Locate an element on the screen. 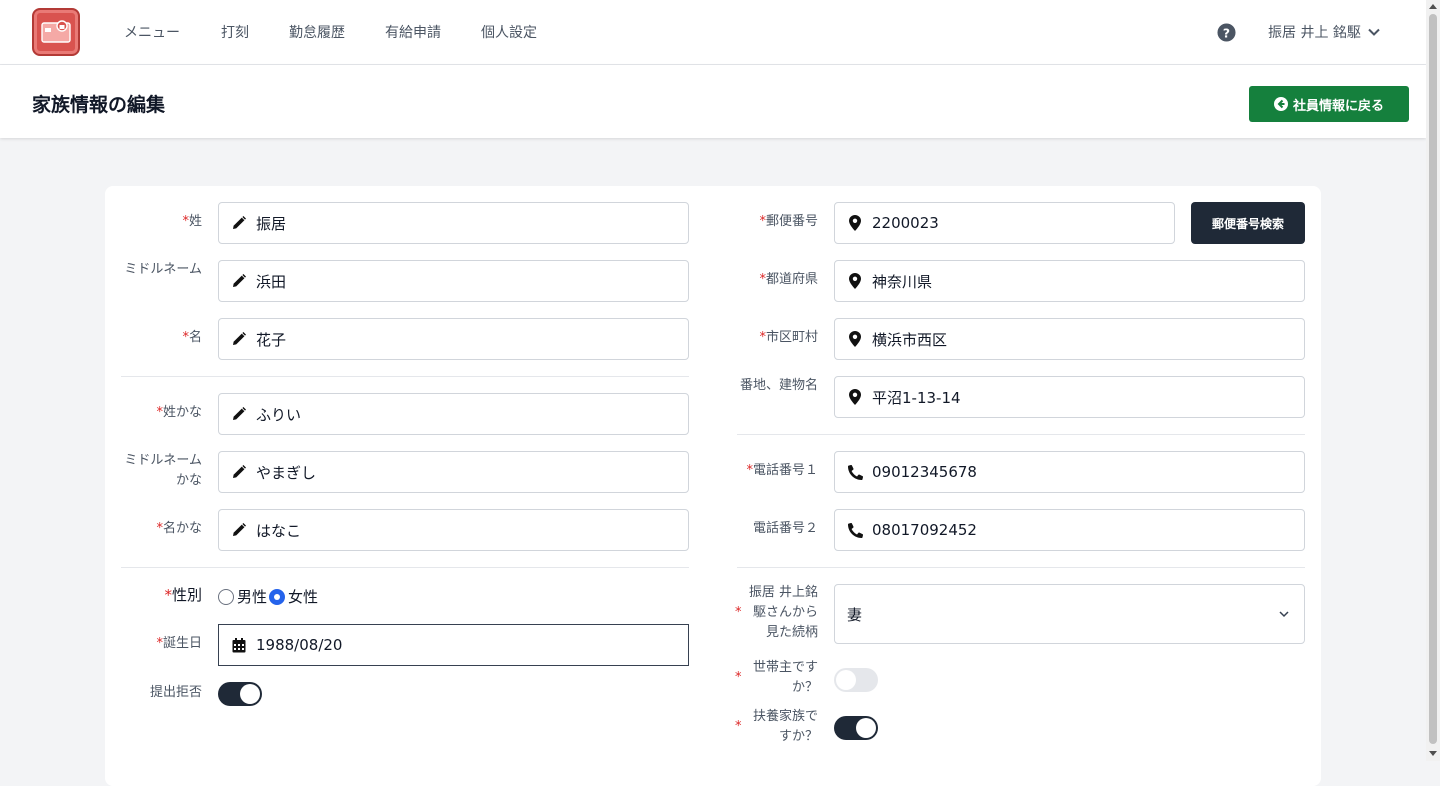 This screenshot has width=1440, height=786. first-name-field: 花子 is located at coordinates (453, 339).